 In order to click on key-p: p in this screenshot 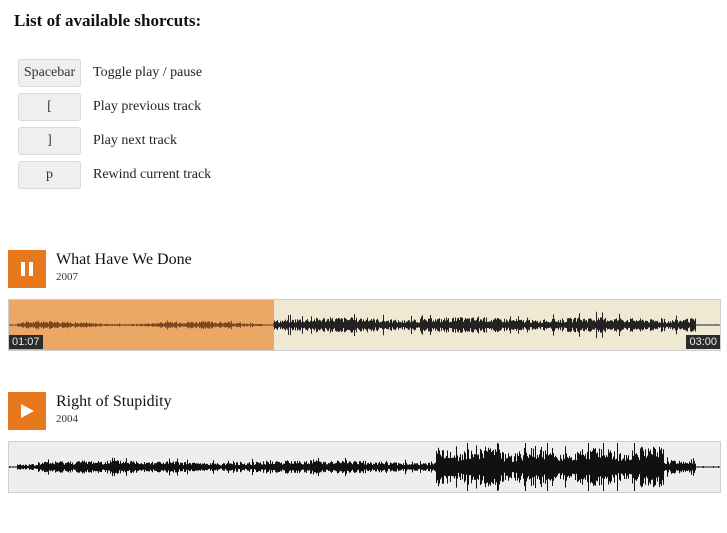, I will do `click(49, 175)`.